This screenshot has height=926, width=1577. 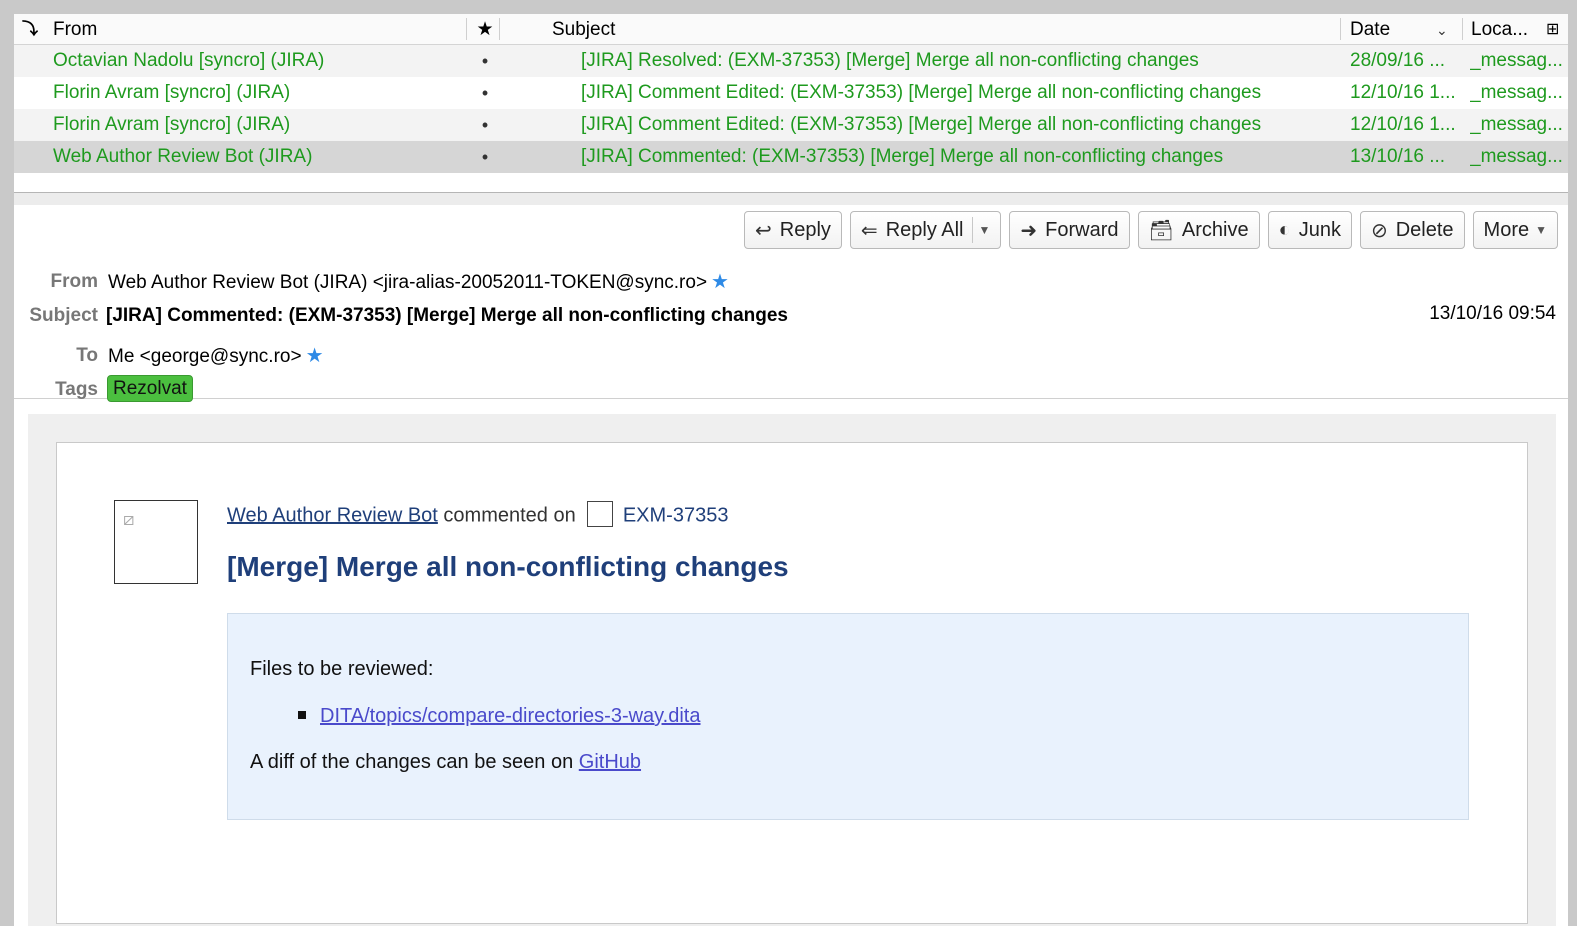 I want to click on message-list-header: ⤵ From ★ Subject Date ⌄ Loca... ⊞, so click(x=791, y=29).